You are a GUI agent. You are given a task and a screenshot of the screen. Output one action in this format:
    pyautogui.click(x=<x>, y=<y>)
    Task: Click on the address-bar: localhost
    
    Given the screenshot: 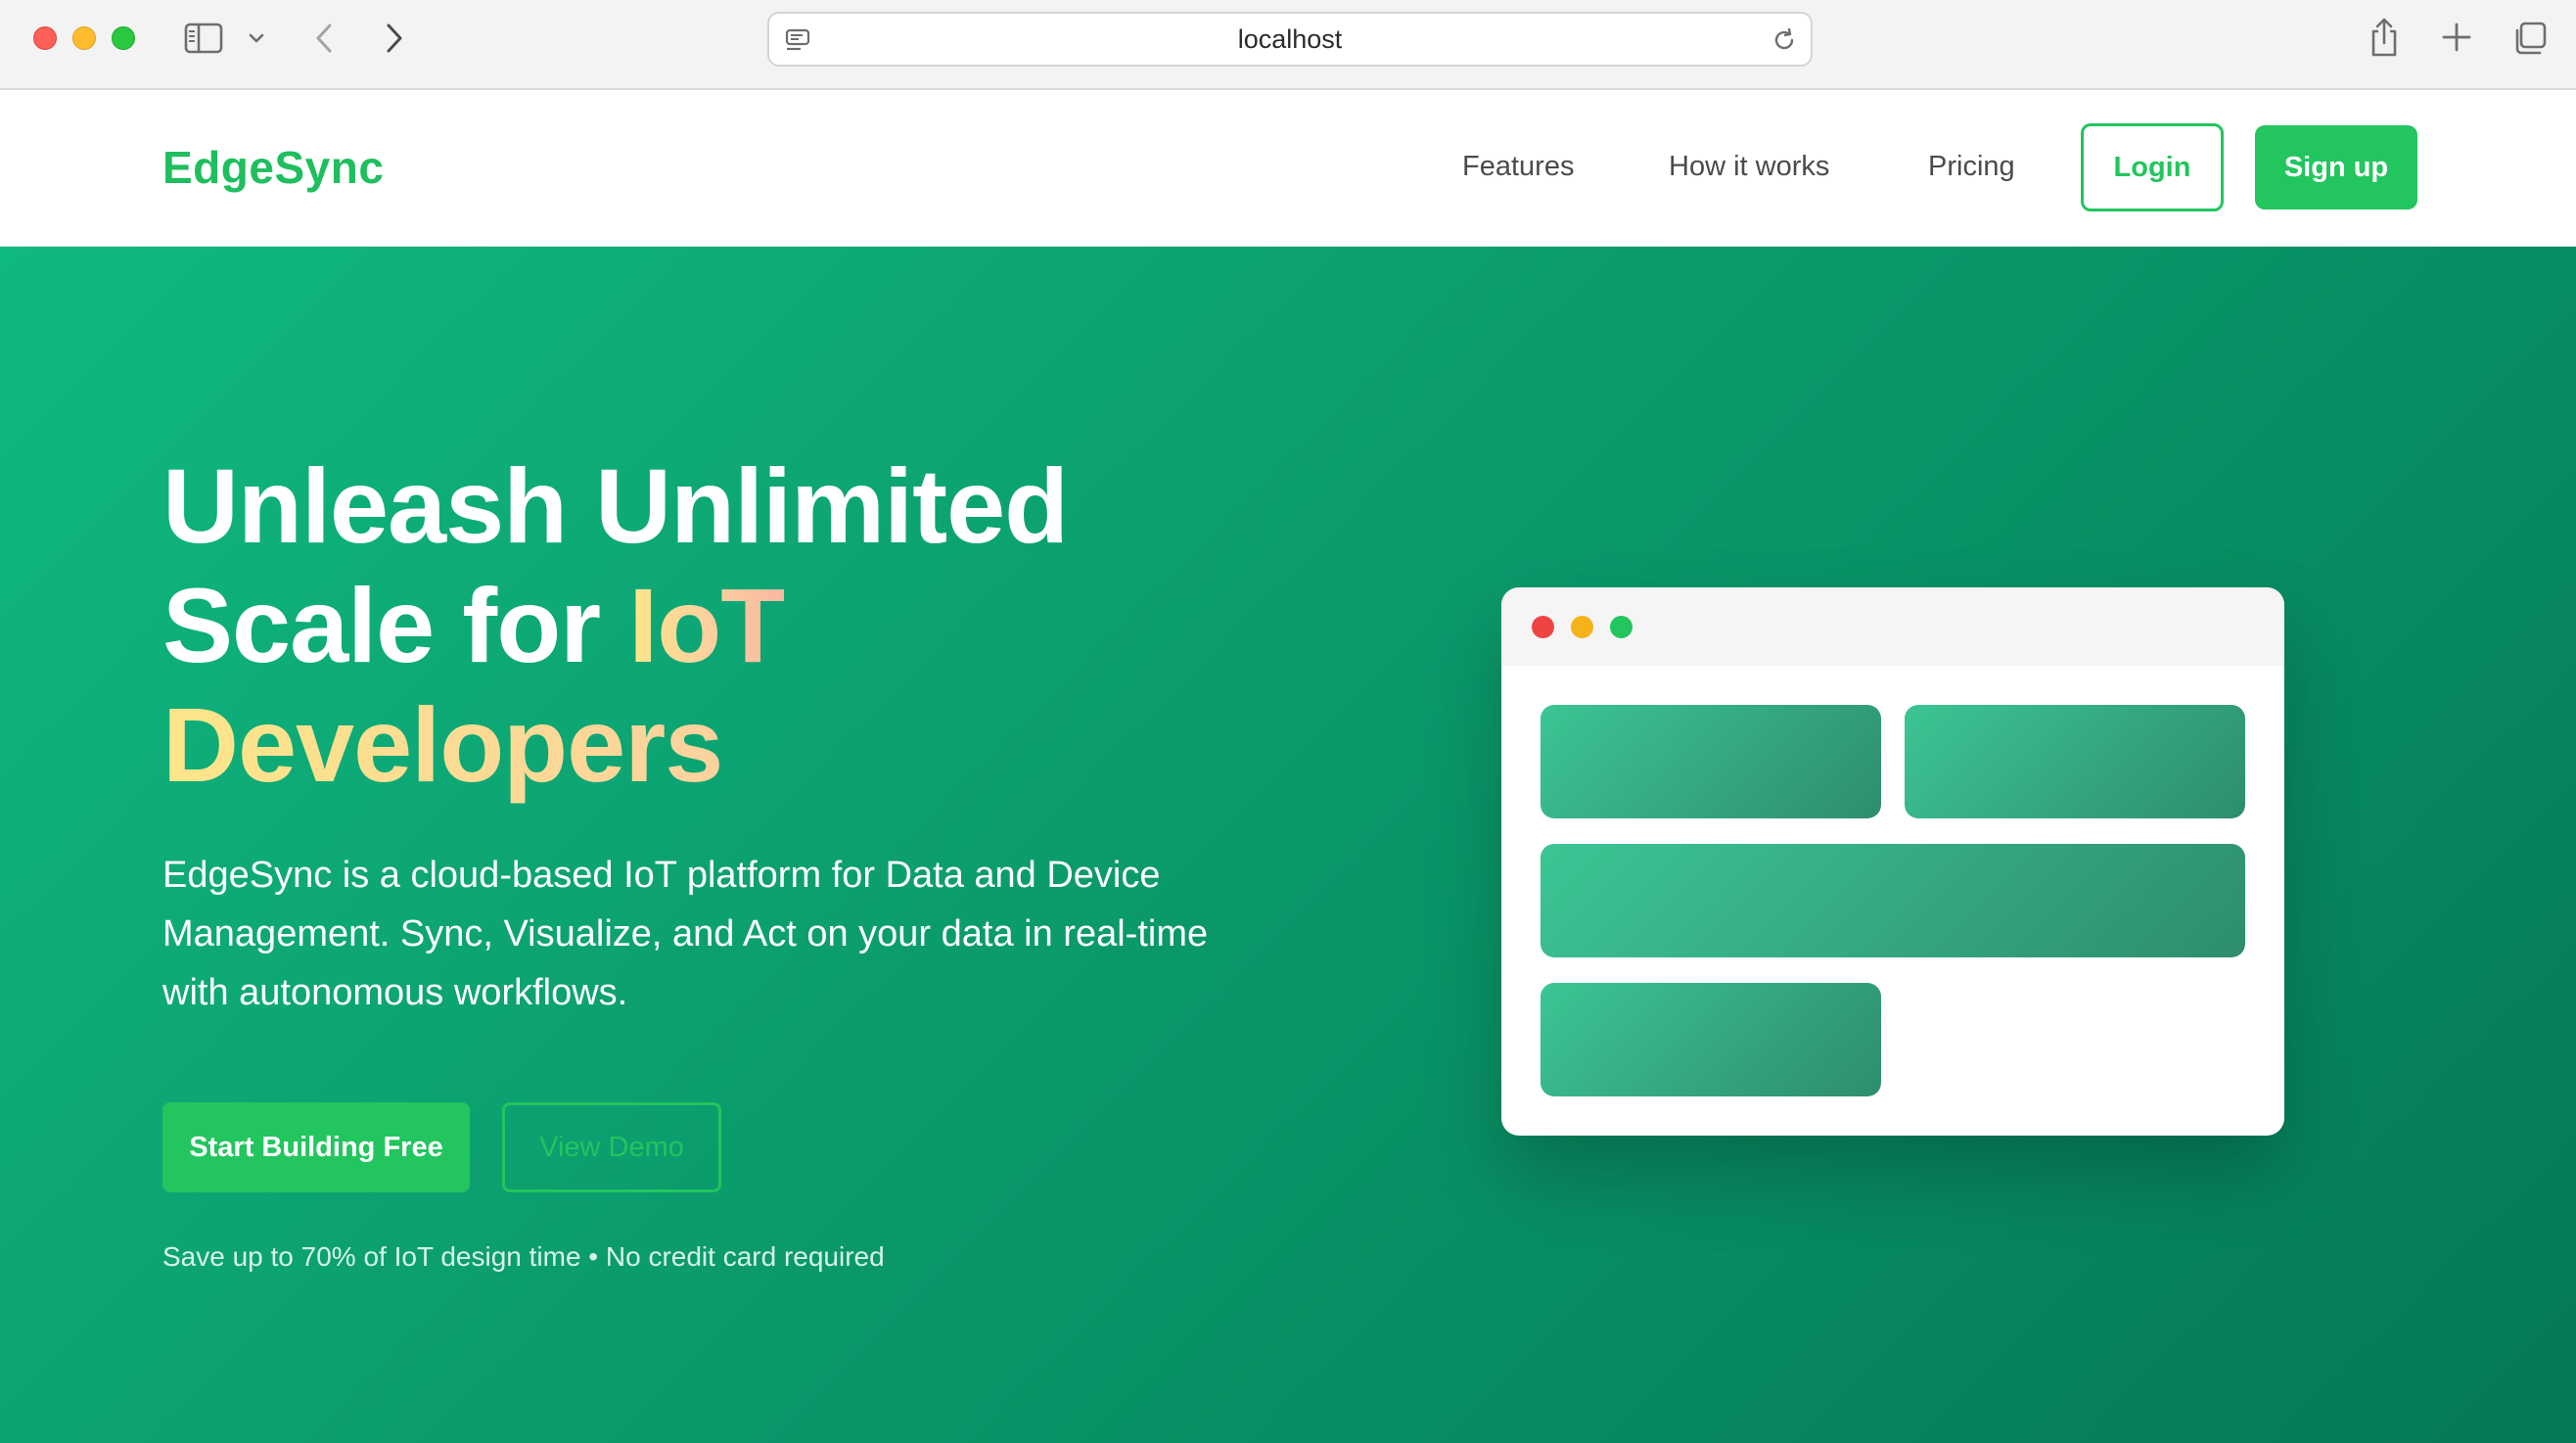 What is the action you would take?
    pyautogui.click(x=1290, y=39)
    